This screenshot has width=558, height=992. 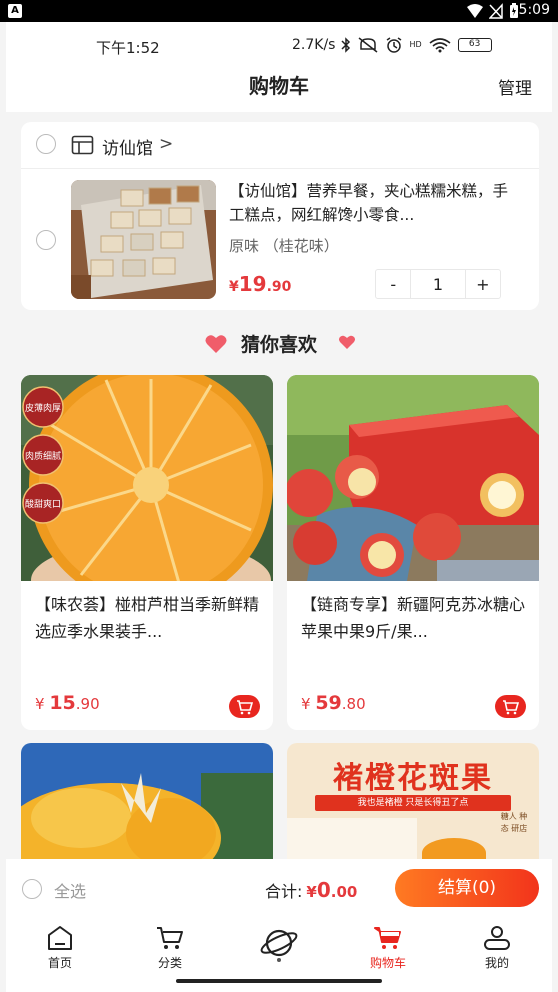 What do you see at coordinates (128, 48) in the screenshot?
I see `status-time: 下午1:52` at bounding box center [128, 48].